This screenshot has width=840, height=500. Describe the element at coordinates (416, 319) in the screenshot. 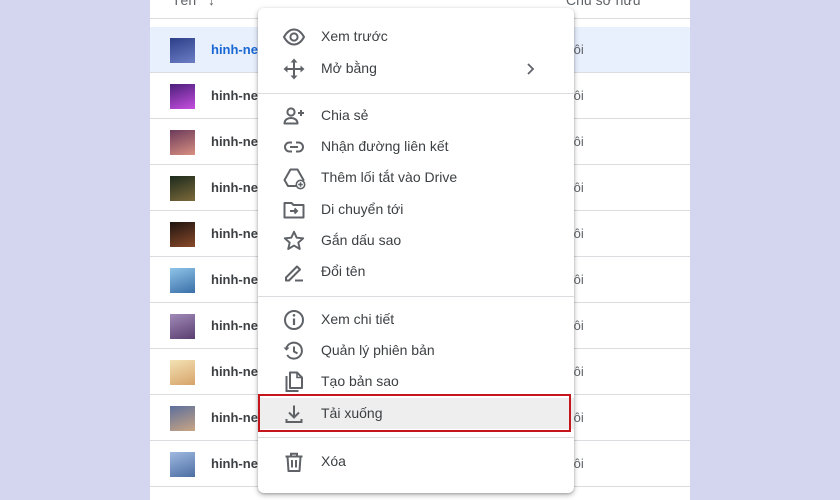

I see `menu-item-details: Xem chi tiết` at that location.